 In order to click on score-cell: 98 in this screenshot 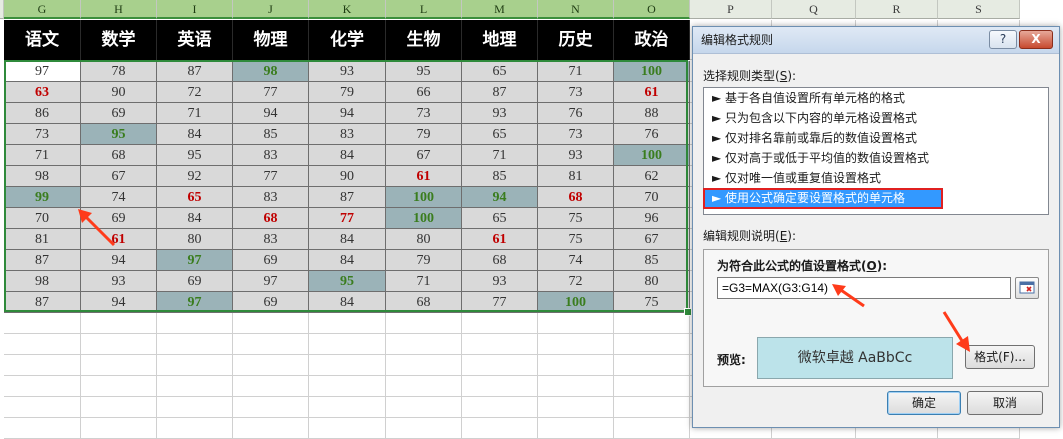, I will do `click(42, 281)`.